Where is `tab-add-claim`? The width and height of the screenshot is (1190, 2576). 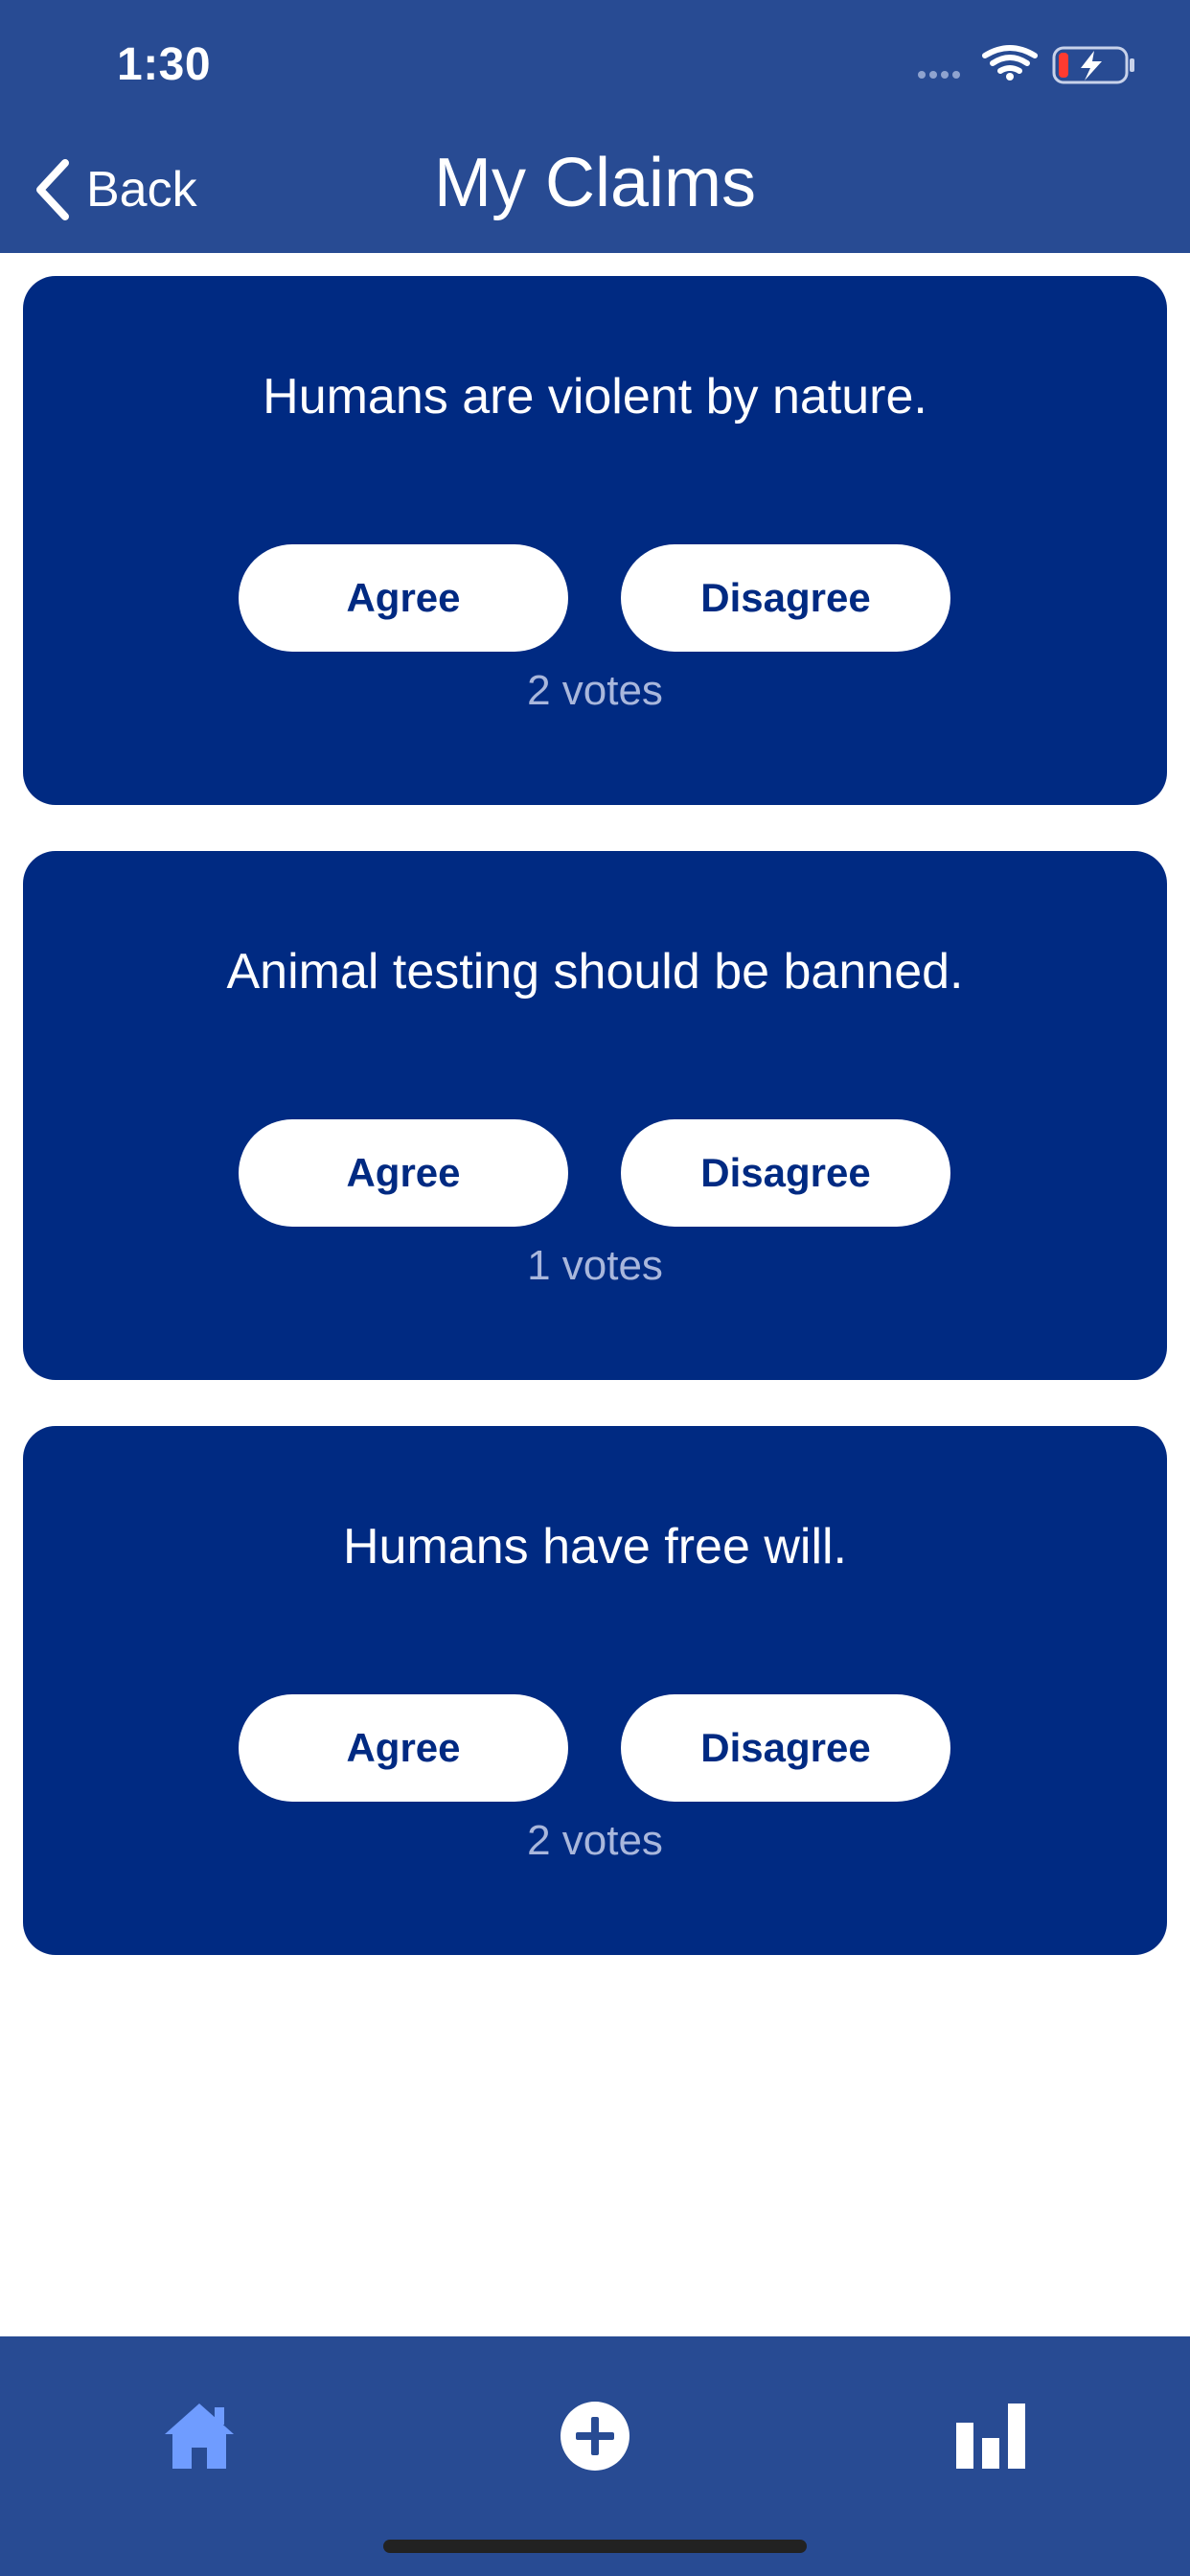
tab-add-claim is located at coordinates (595, 2436).